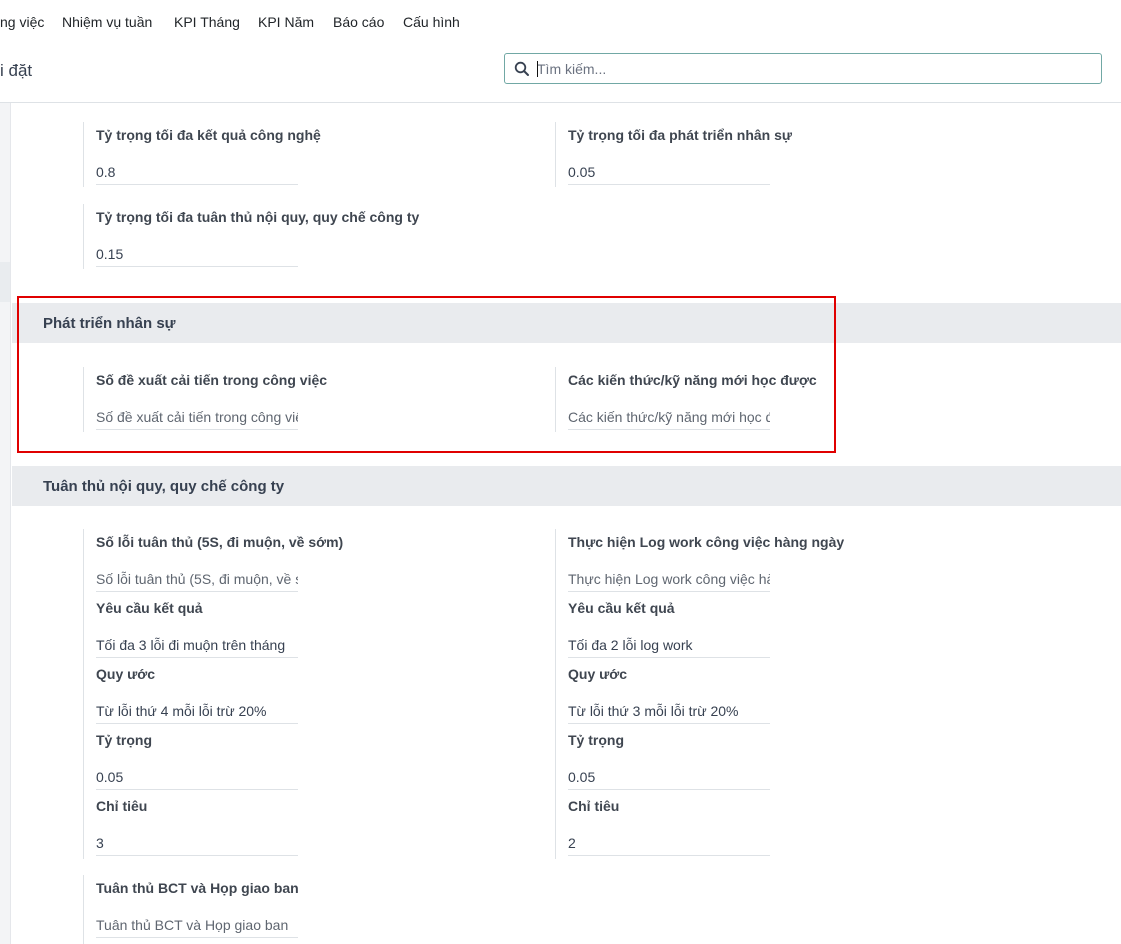 Image resolution: width=1121 pixels, height=944 pixels. I want to click on breadcrumb: i đặt, so click(16, 71).